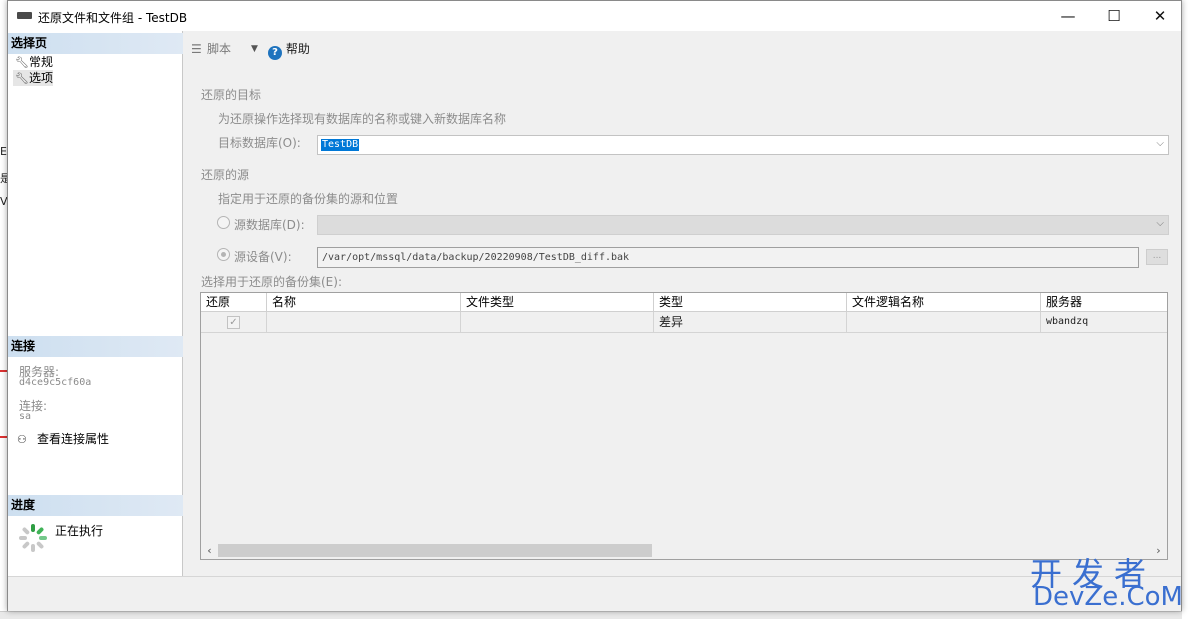  What do you see at coordinates (79, 531) in the screenshot?
I see `progress-status: 正在执行` at bounding box center [79, 531].